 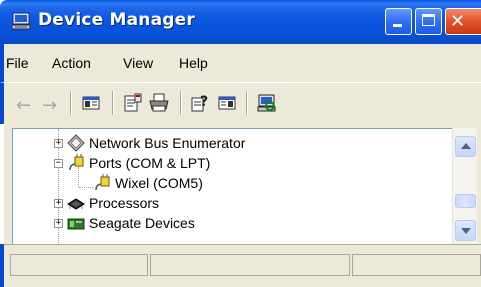 I want to click on chevron-down-icon, so click(x=466, y=231).